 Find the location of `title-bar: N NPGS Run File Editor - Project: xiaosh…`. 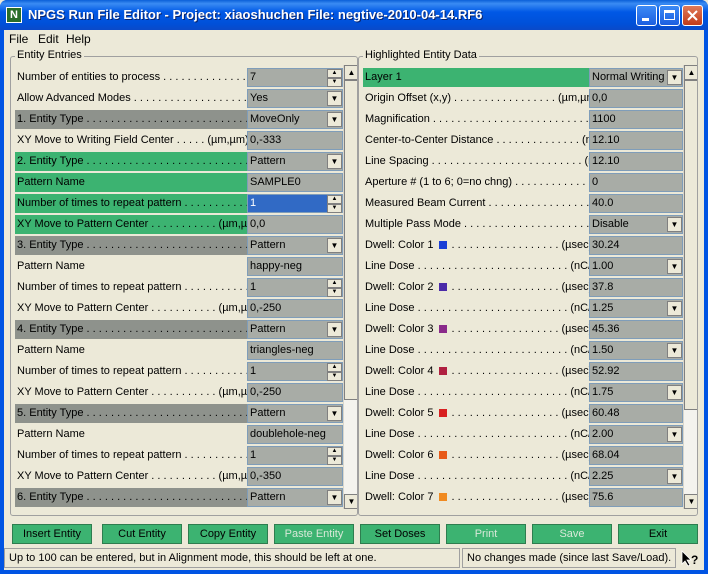

title-bar: N NPGS Run File Editor - Project: xiaosh… is located at coordinates (354, 15).